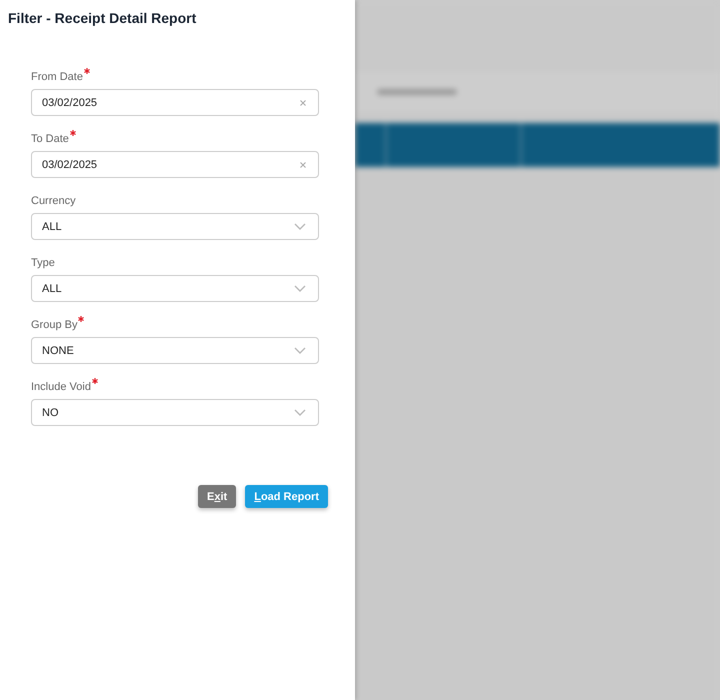 The height and width of the screenshot is (700, 720). I want to click on dropdown-field: NO, so click(175, 412).